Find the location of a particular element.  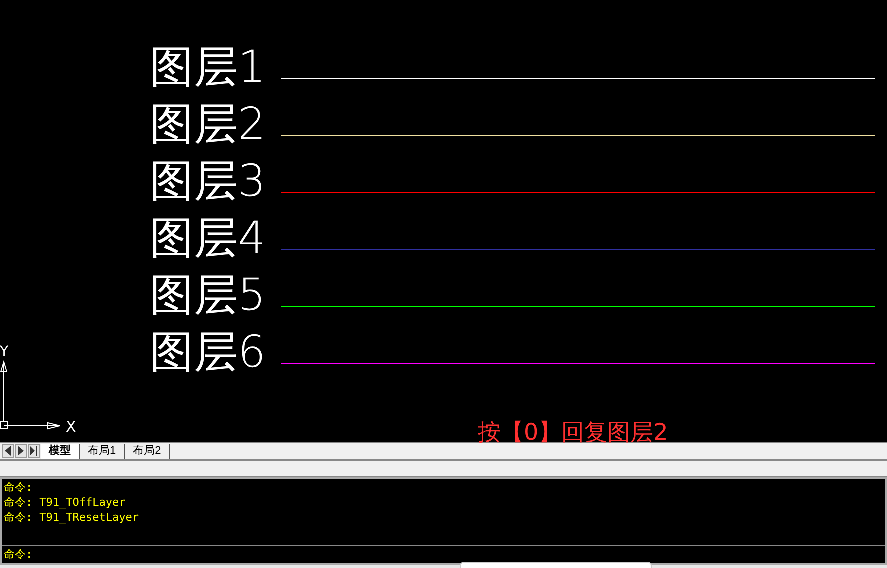

triangle-right-bar-icon is located at coordinates (34, 451).